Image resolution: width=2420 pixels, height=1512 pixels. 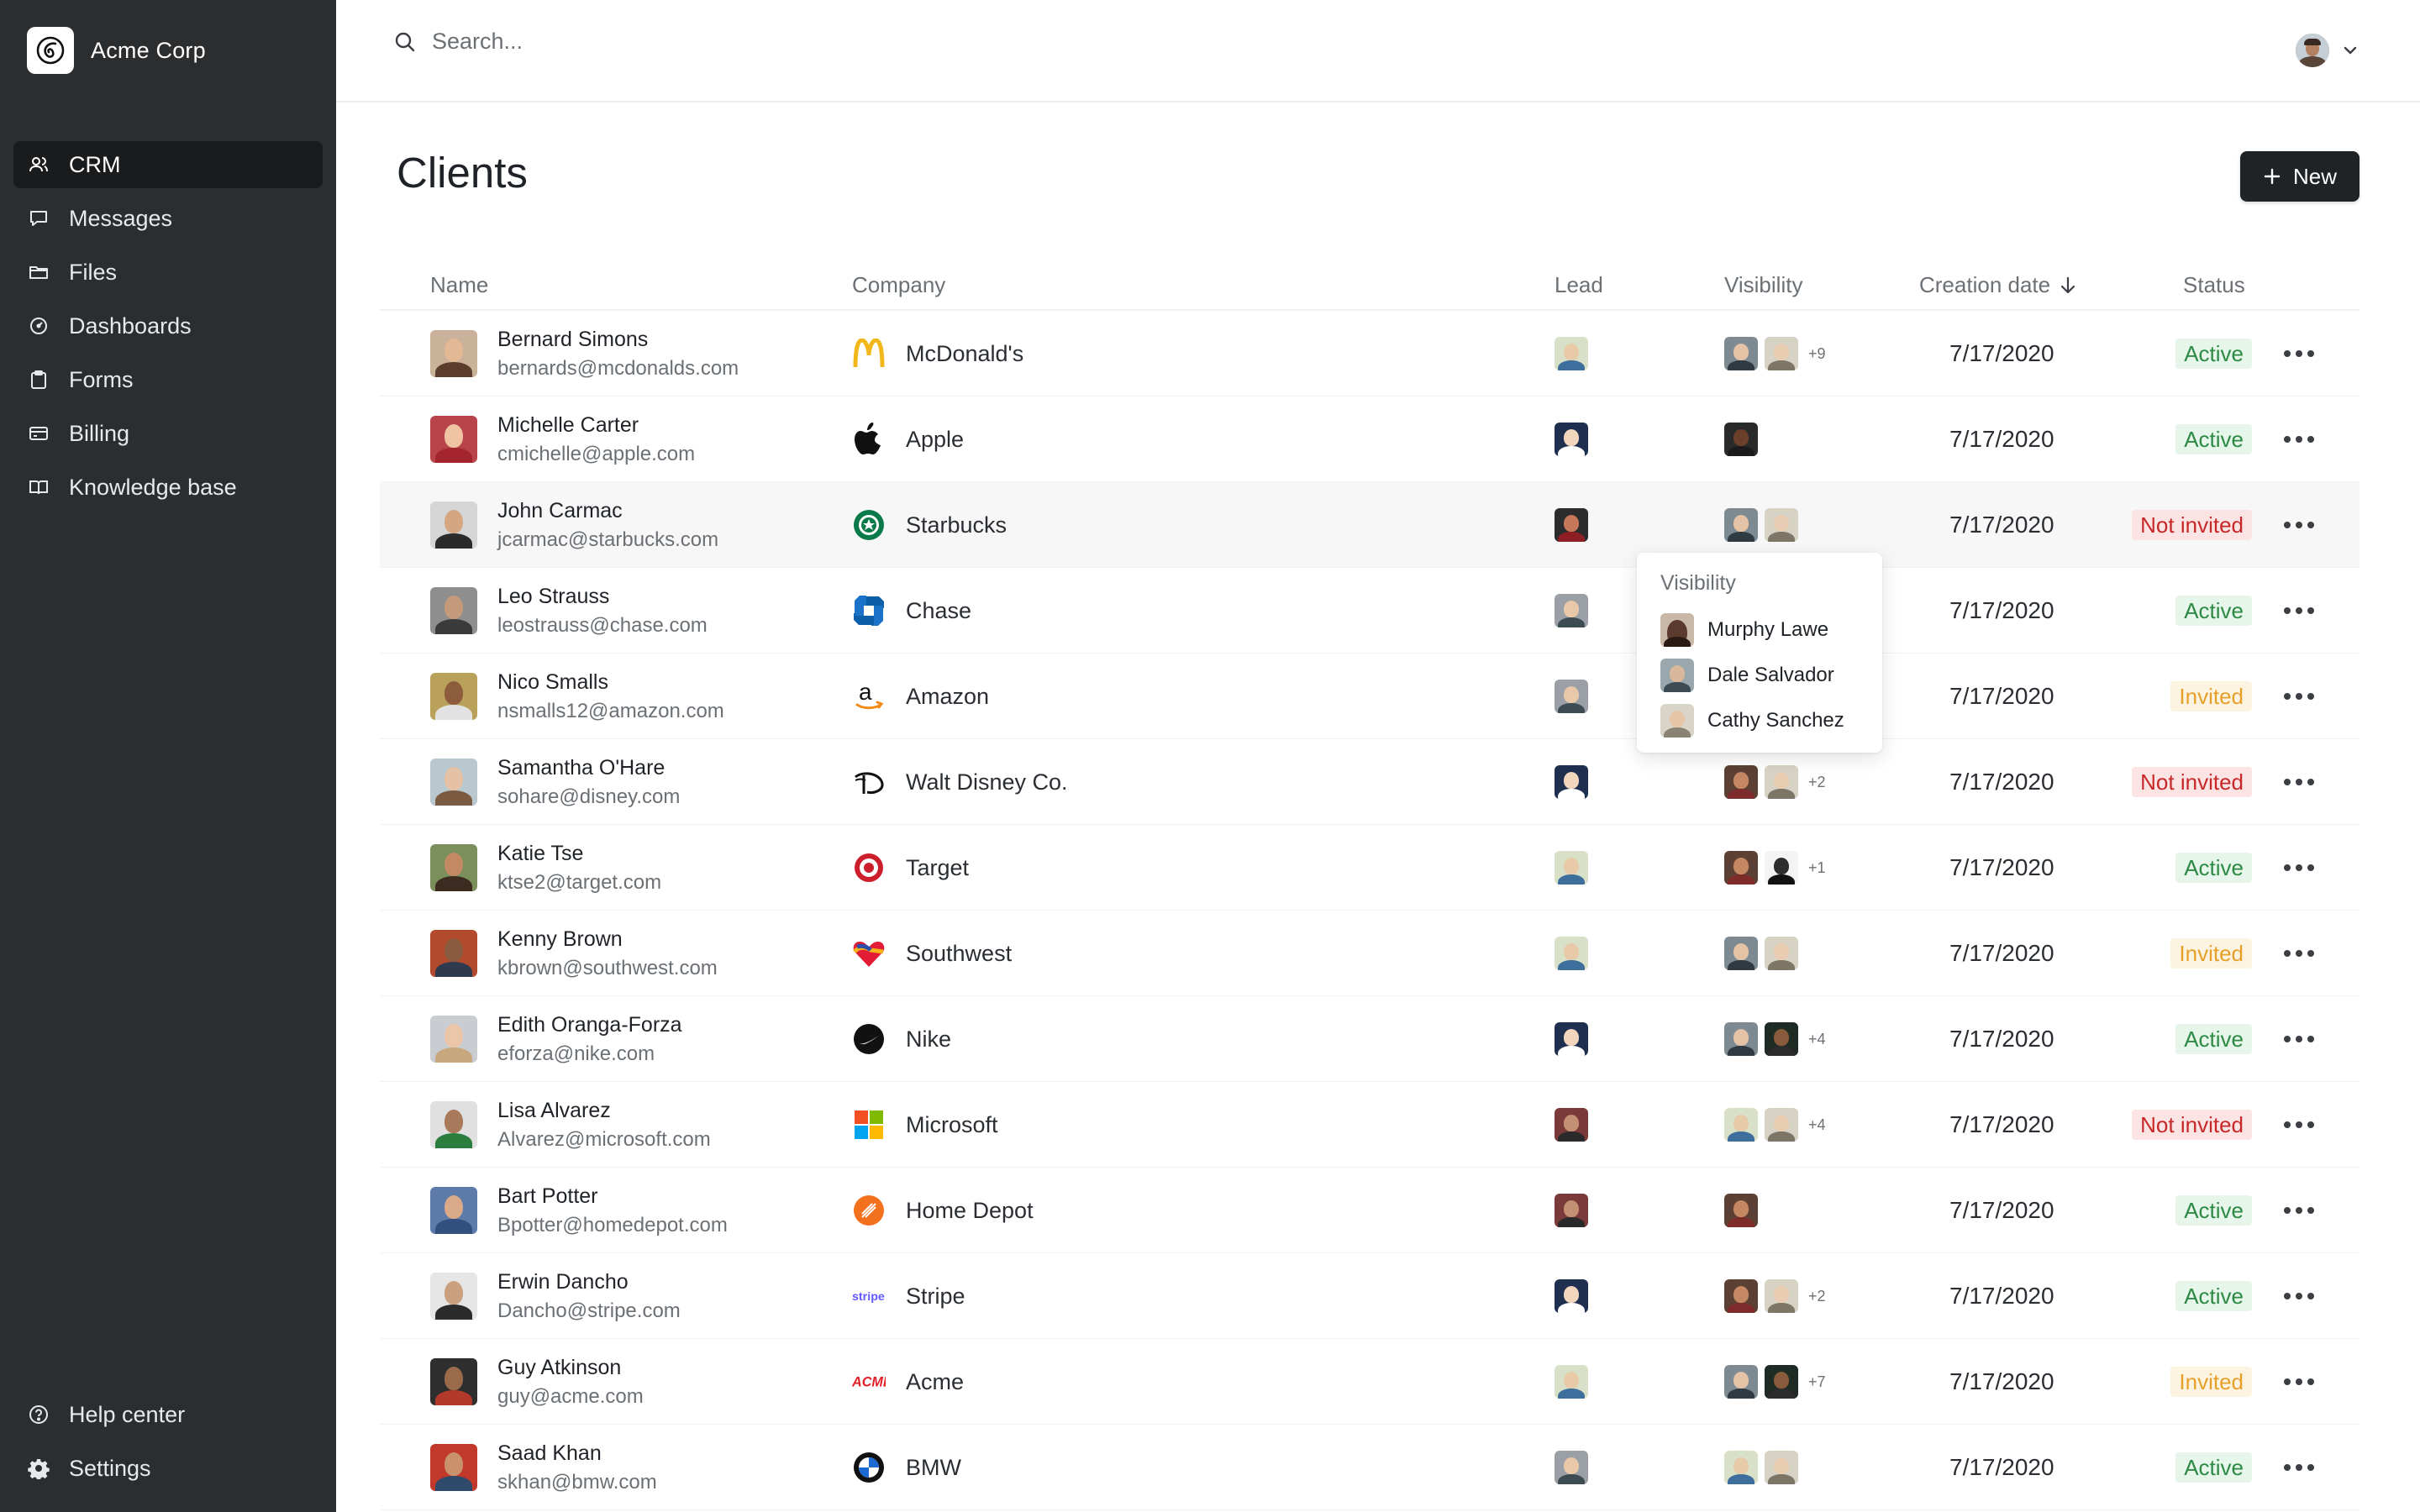 I want to click on visibility-cell: +9, so click(x=1775, y=353).